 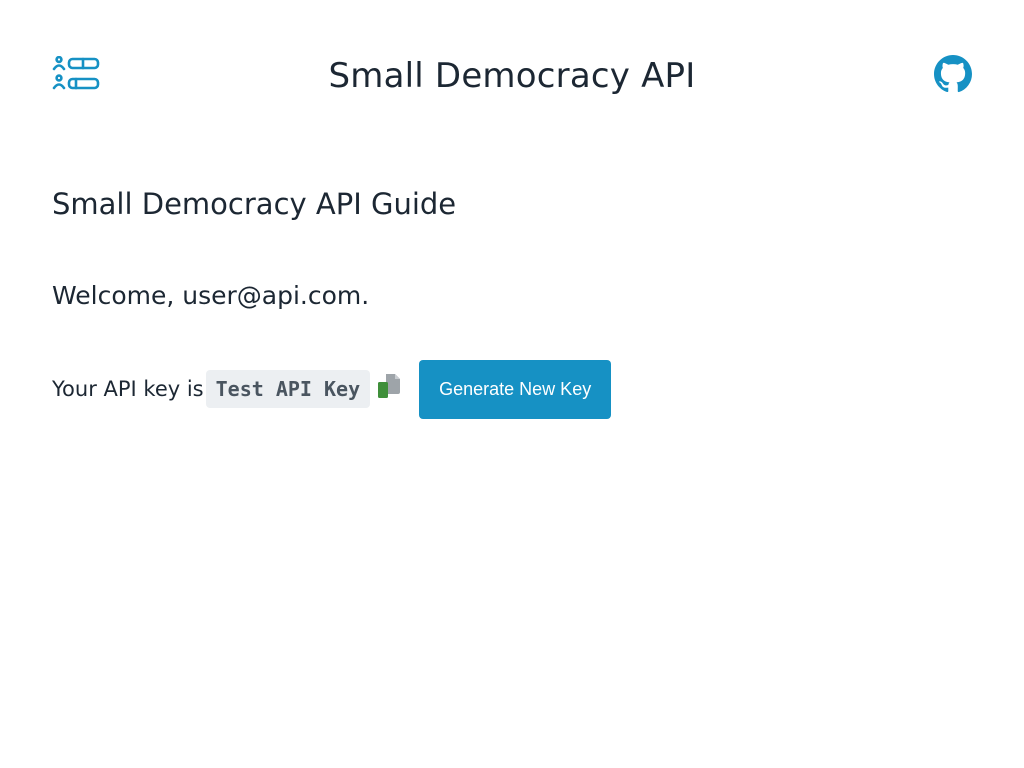 I want to click on api-key-value: Test API Key, so click(x=288, y=389).